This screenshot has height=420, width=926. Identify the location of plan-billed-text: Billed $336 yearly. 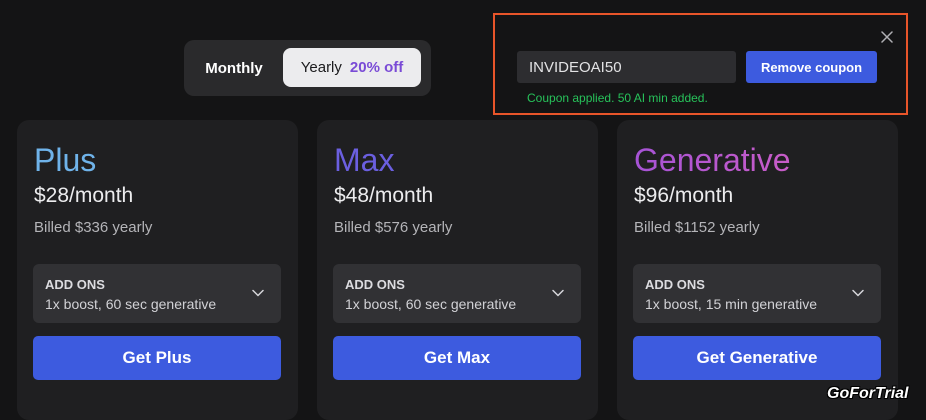
(93, 227).